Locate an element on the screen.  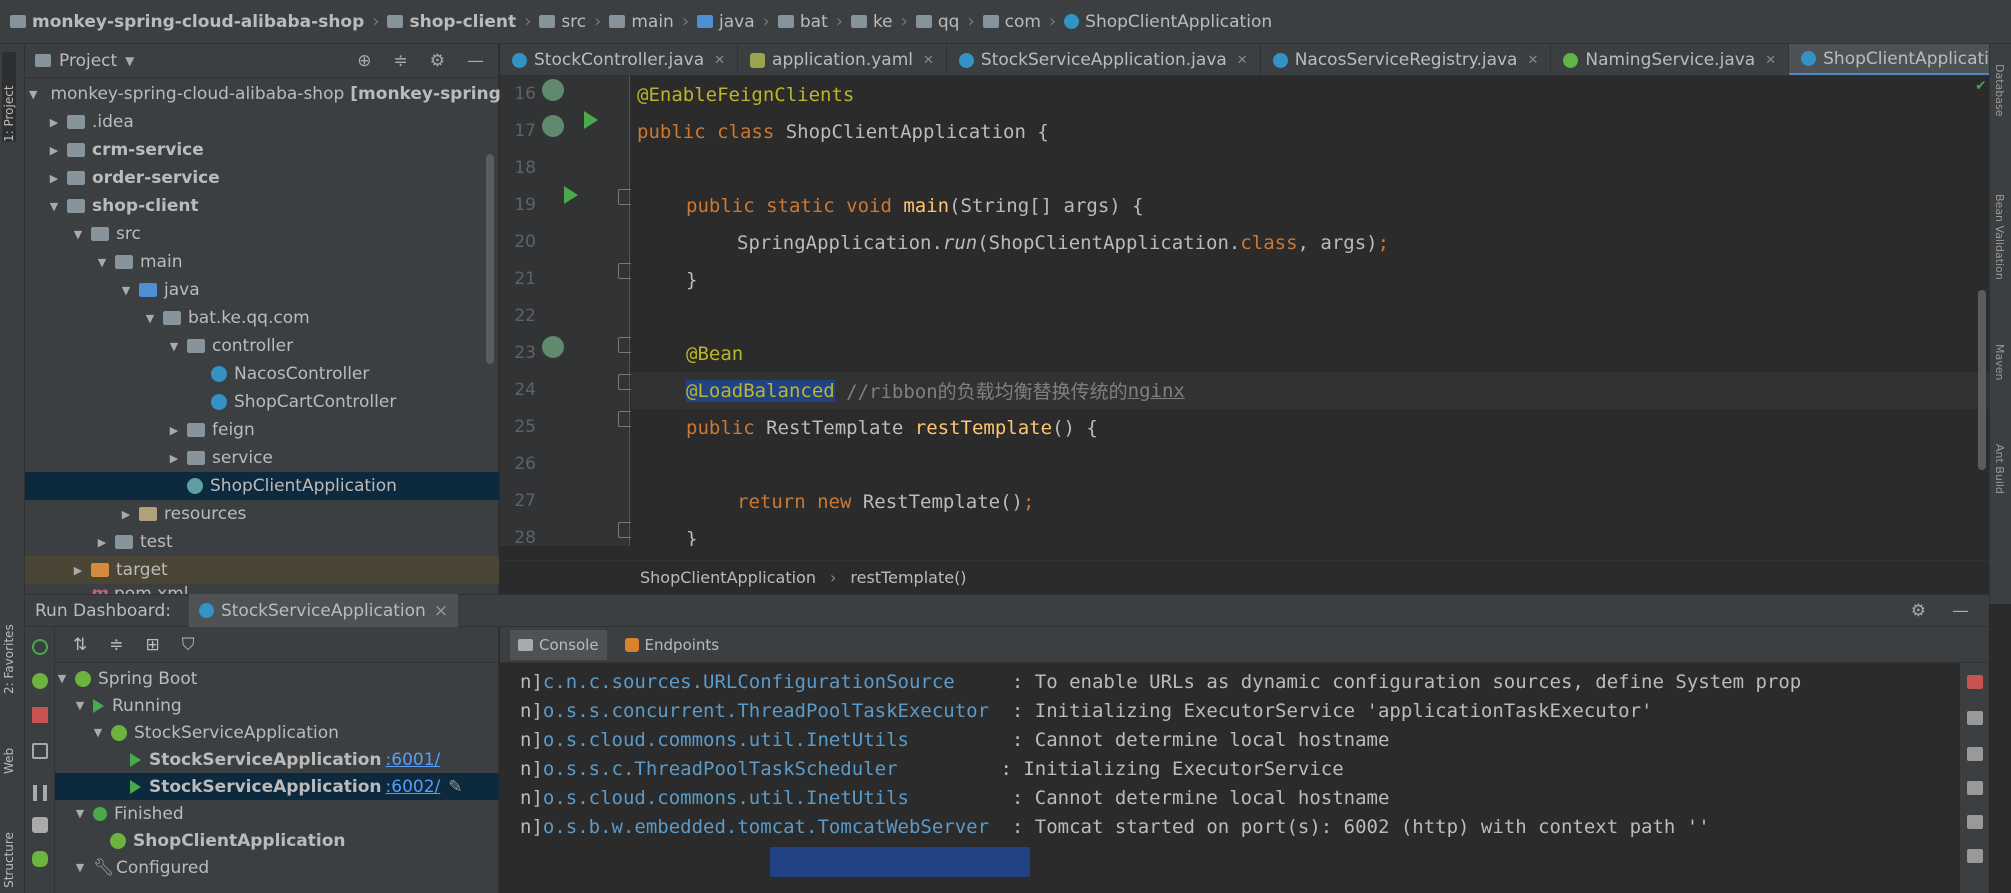
tab-shop-client-application: ShopClientApplication.java✕ is located at coordinates (1889, 59).